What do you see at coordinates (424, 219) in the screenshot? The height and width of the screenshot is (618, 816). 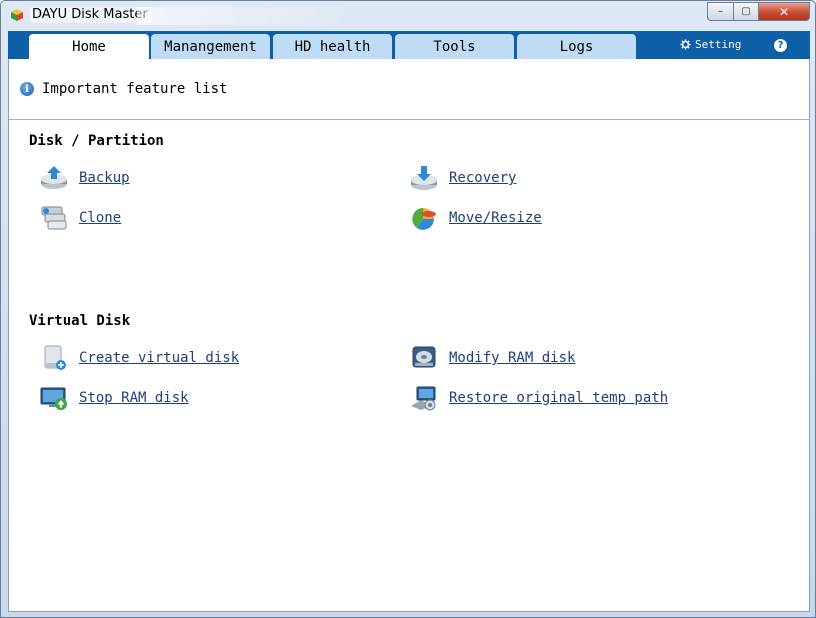 I see `pie-partition-icon` at bounding box center [424, 219].